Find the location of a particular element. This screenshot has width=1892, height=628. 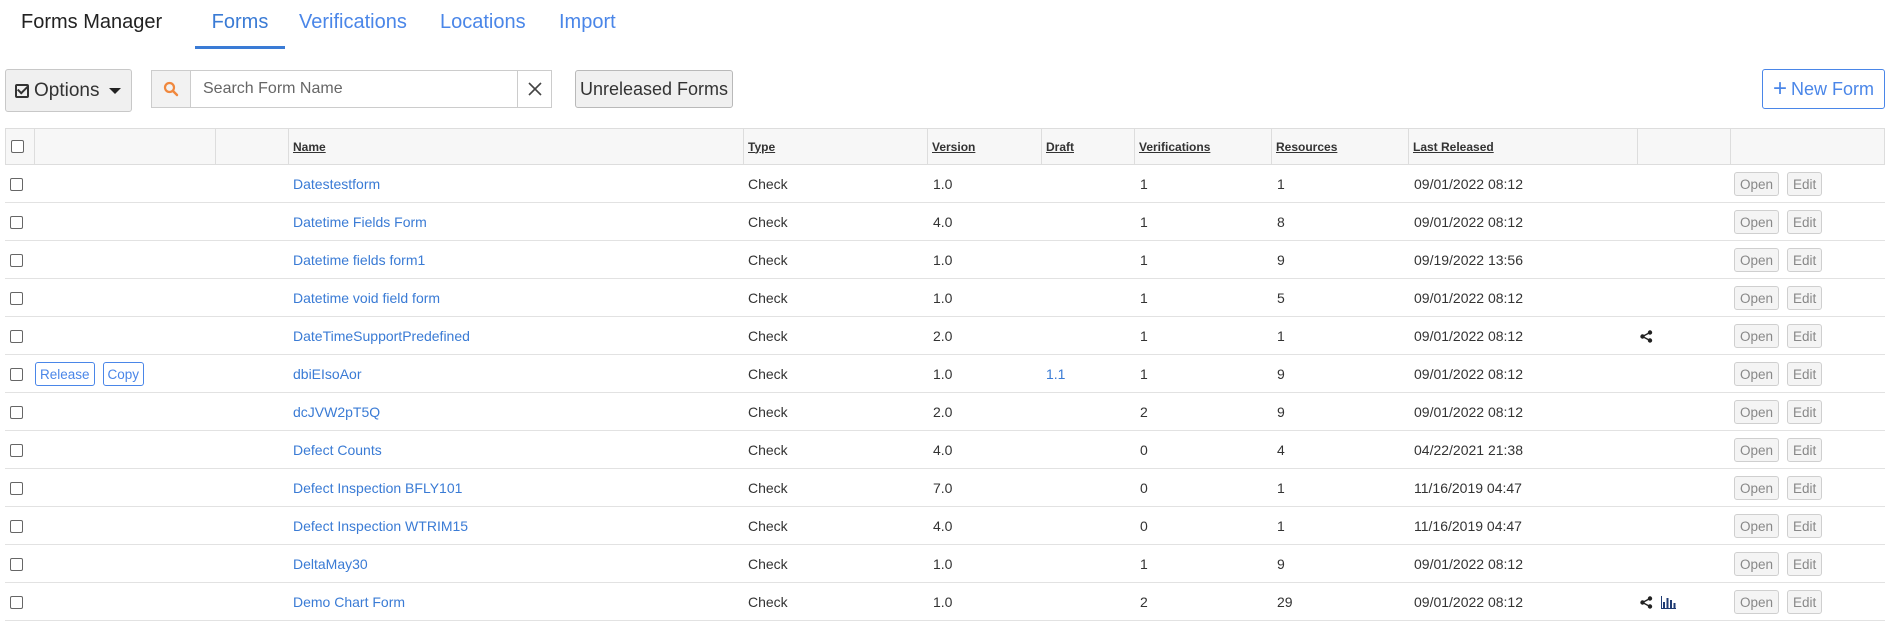

form-name-link: DateTimeSupportPredefined is located at coordinates (381, 336).